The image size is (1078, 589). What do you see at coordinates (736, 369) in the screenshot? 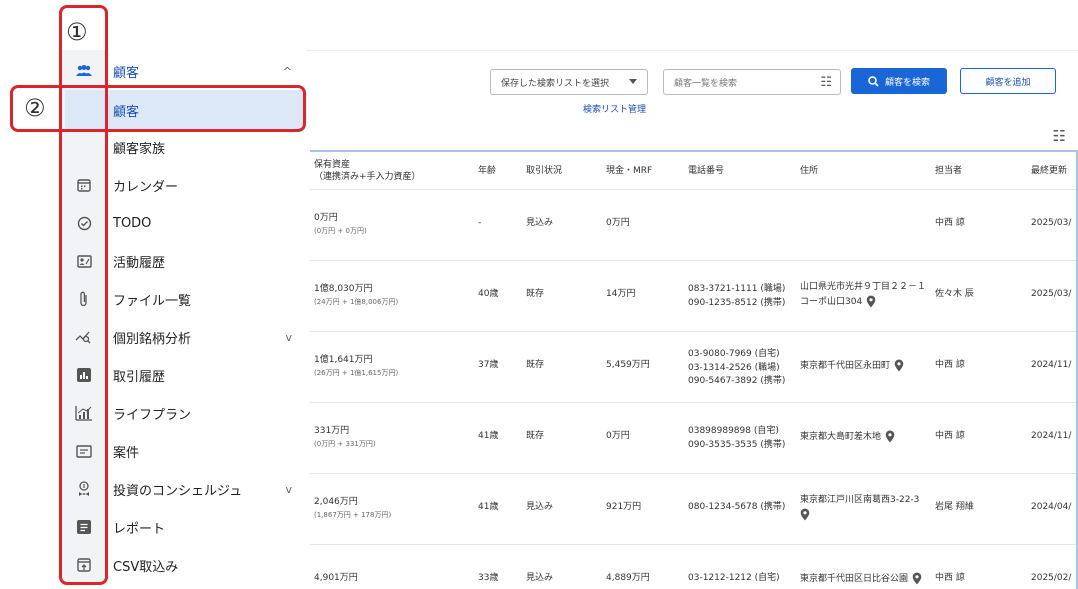
I see `phone-number: 03-1314-2526 (職場)` at bounding box center [736, 369].